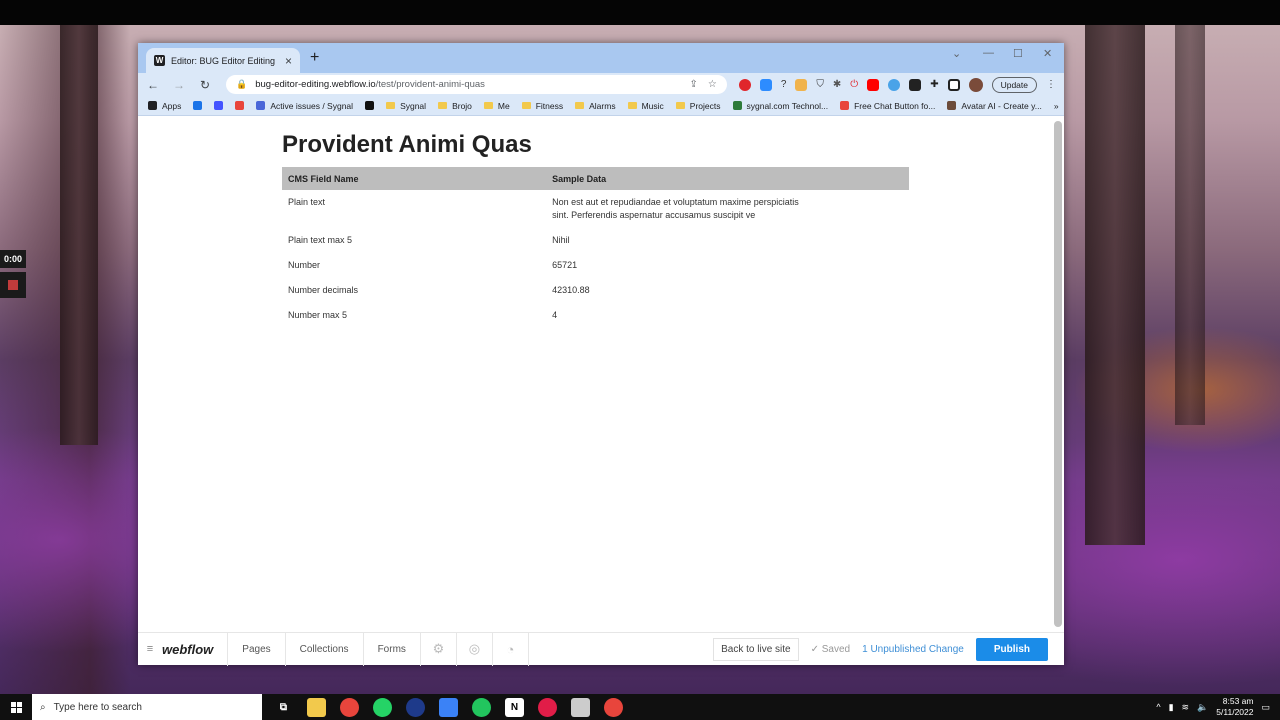 The width and height of the screenshot is (1280, 720). Describe the element at coordinates (288, 61) in the screenshot. I see `tab-close-icon: ×` at that location.